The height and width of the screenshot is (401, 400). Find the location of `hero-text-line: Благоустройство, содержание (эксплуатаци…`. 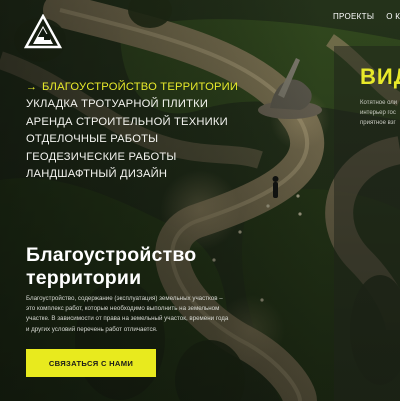

hero-text-line: Благоустройство, содержание (эксплуатаци… is located at coordinates (124, 298).